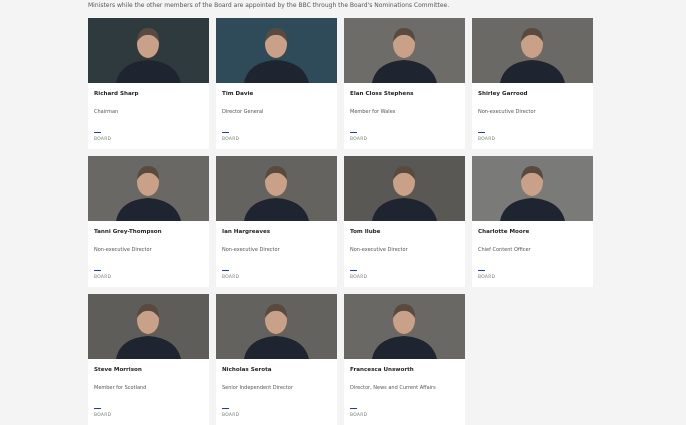 The height and width of the screenshot is (425, 686). Describe the element at coordinates (148, 83) in the screenshot. I see `member-card: Richard Sharp Chairman BOARD` at that location.